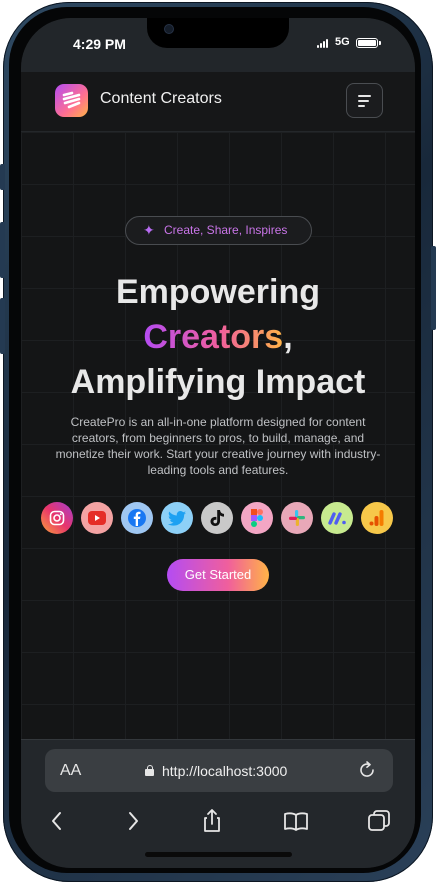  What do you see at coordinates (379, 821) in the screenshot?
I see `tabs-icon` at bounding box center [379, 821].